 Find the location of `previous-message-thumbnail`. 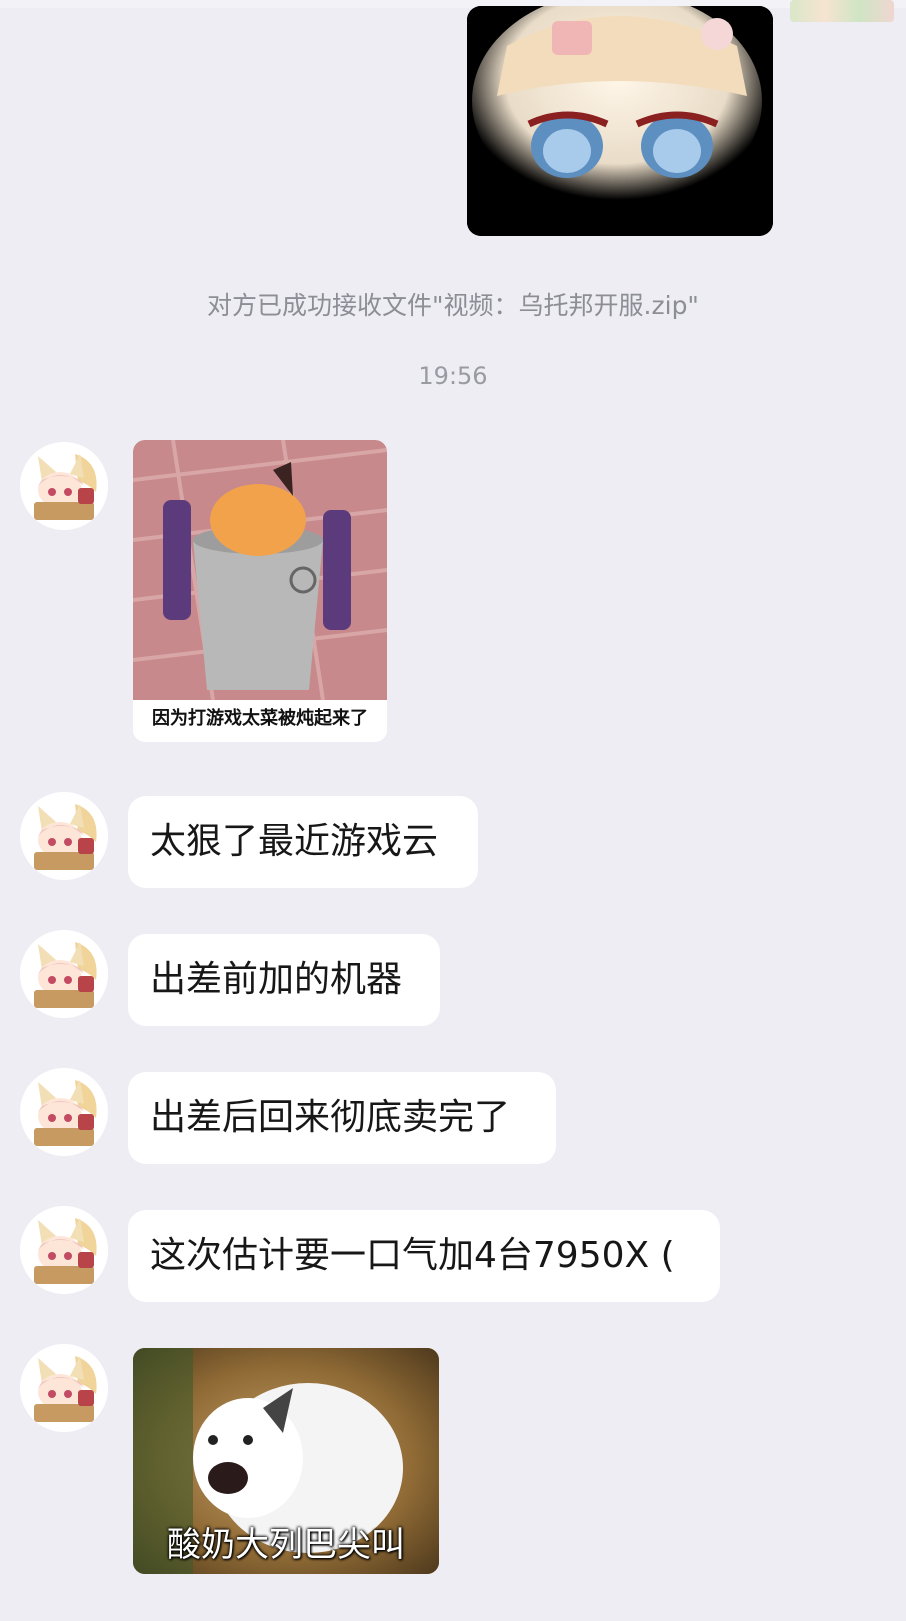

previous-message-thumbnail is located at coordinates (842, 11).